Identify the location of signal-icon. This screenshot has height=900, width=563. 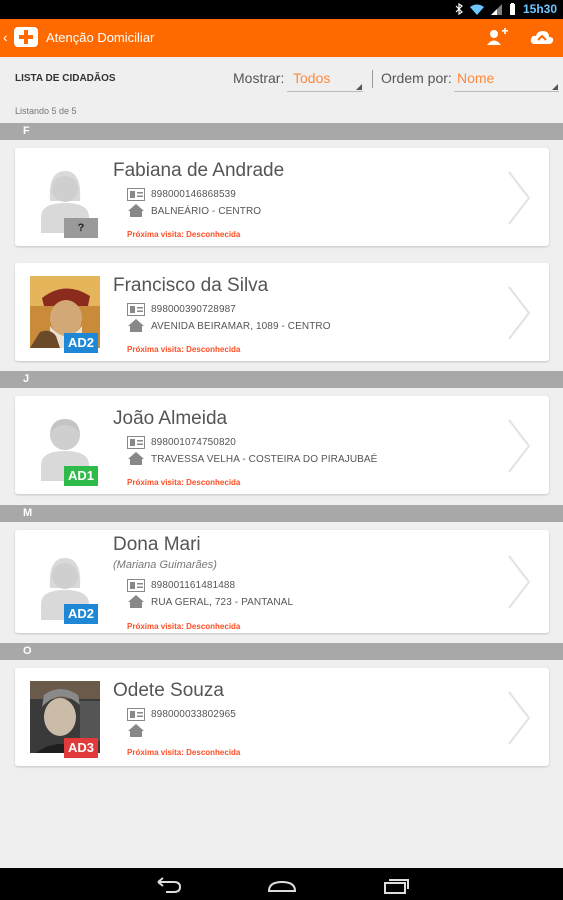
(496, 9).